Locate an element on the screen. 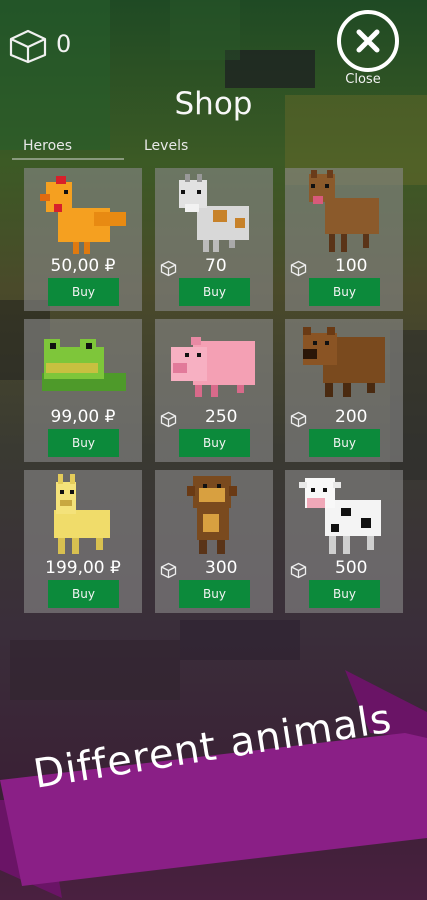  item-price: 70 is located at coordinates (216, 266).